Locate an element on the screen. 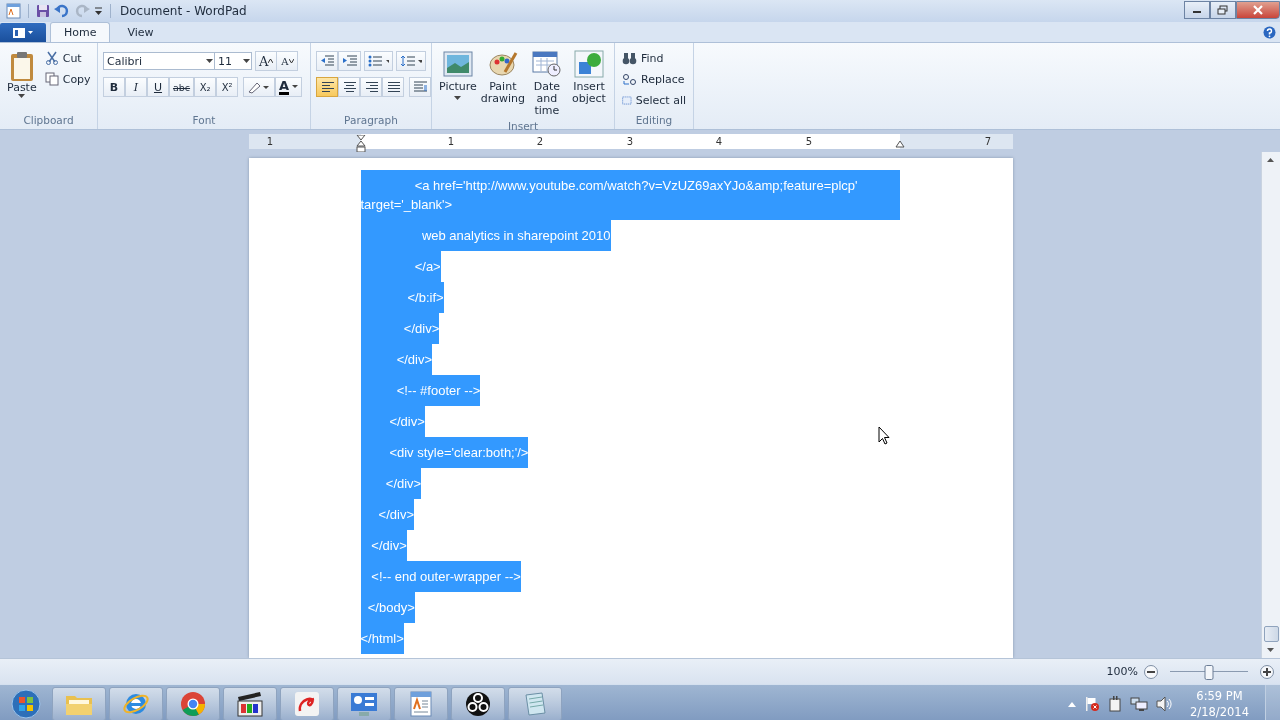 The width and height of the screenshot is (1280, 720). insert-button: Insert object is located at coordinates (588, 83).